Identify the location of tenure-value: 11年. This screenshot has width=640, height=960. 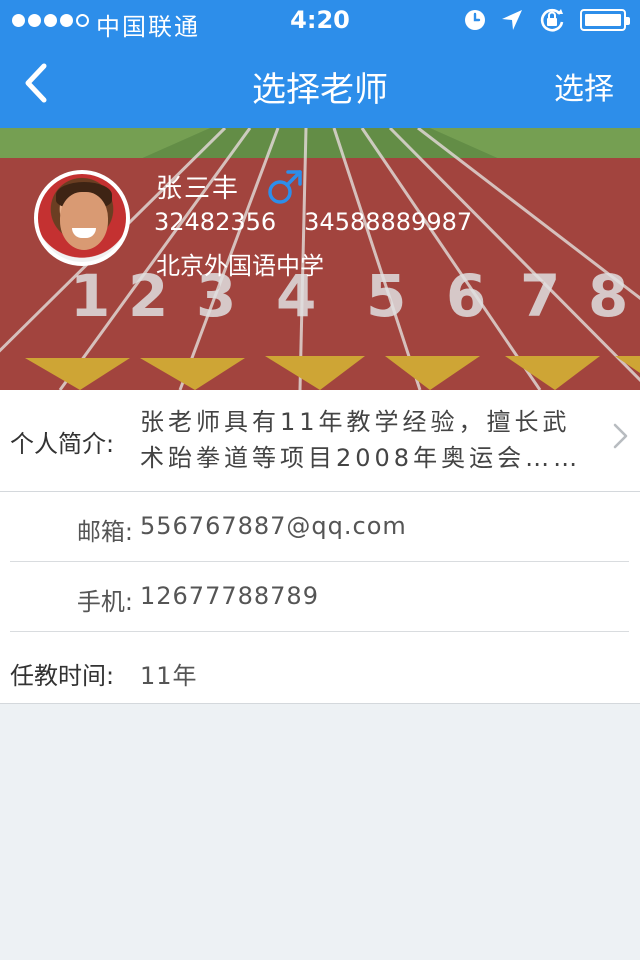
(169, 676).